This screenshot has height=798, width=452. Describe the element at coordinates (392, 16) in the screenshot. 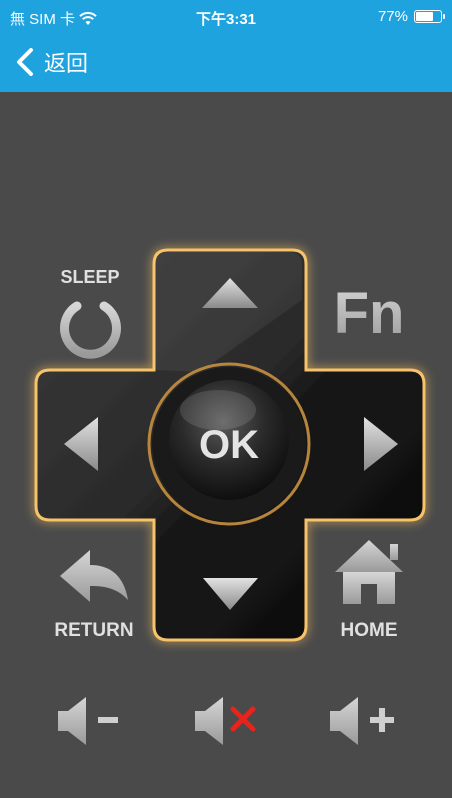

I see `battery-percent: 77%` at that location.